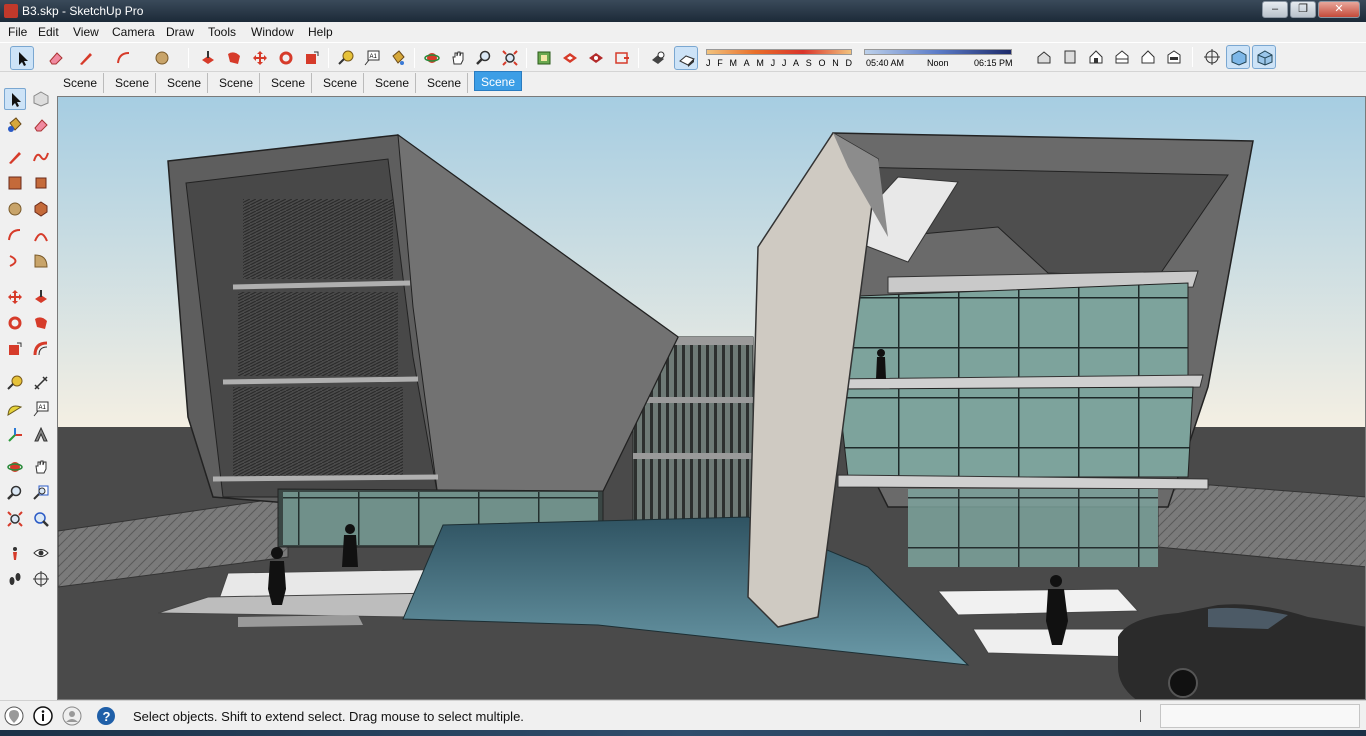 Image resolution: width=1366 pixels, height=736 pixels. Describe the element at coordinates (15, 519) in the screenshot. I see `zoom-extents-tool` at that location.